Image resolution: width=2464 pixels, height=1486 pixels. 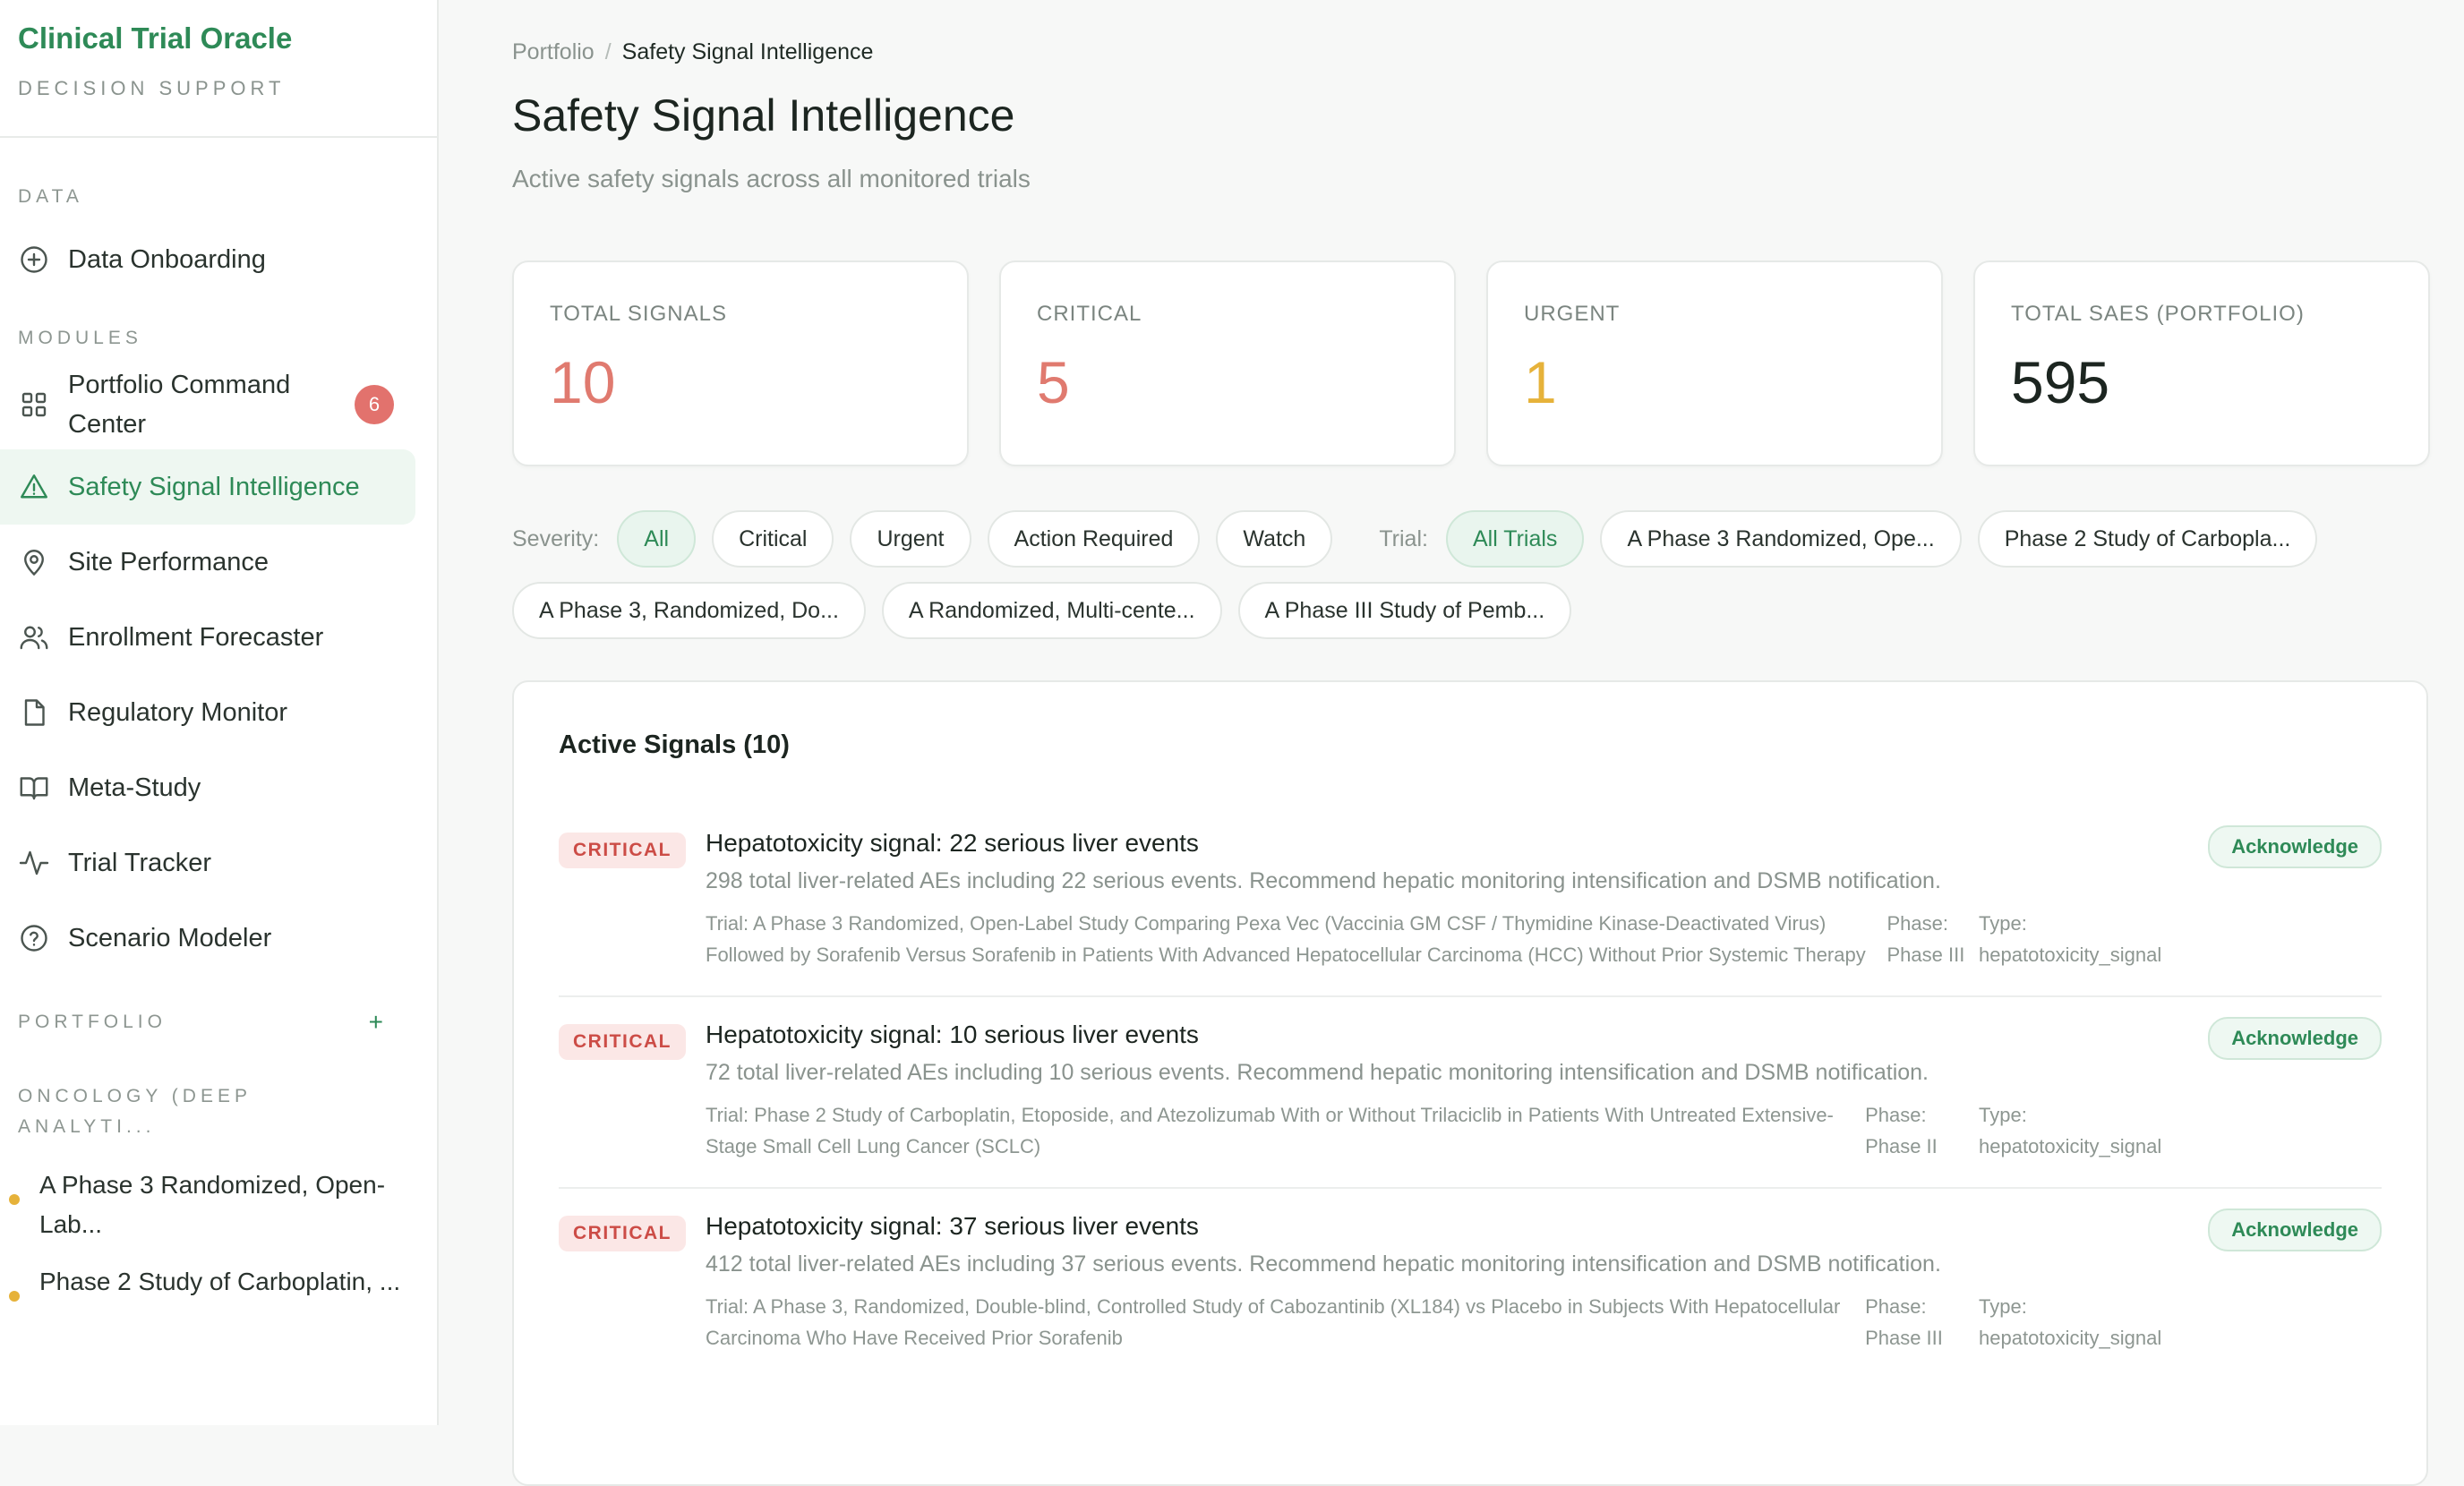 What do you see at coordinates (1094, 539) in the screenshot?
I see `severity-chip-action-required: Action Required` at bounding box center [1094, 539].